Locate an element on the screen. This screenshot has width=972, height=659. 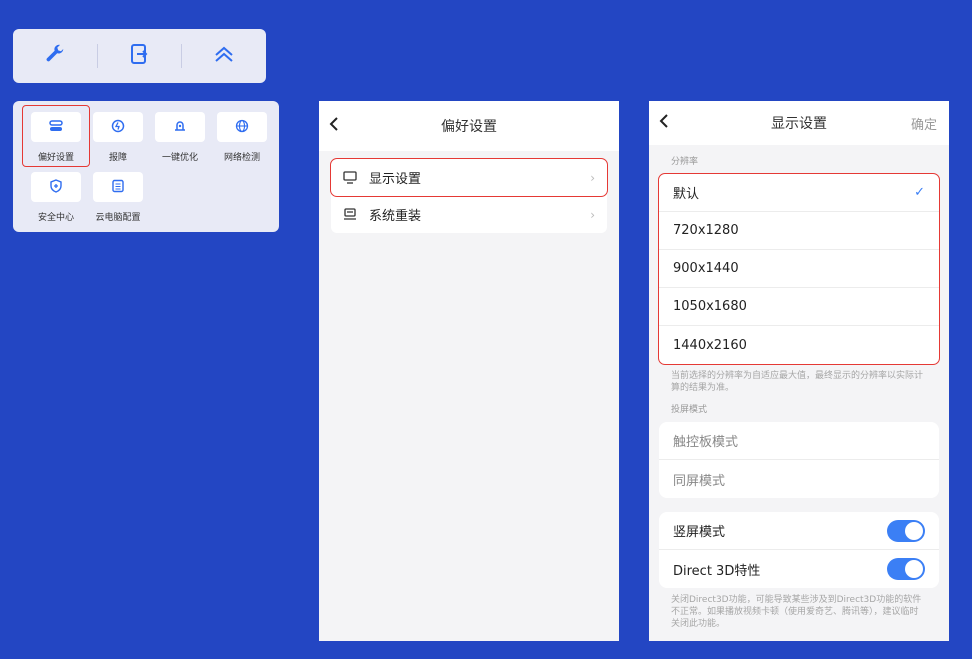
toggle-list: 竖屏模式 Direct 3D特性 is located at coordinates (799, 550).